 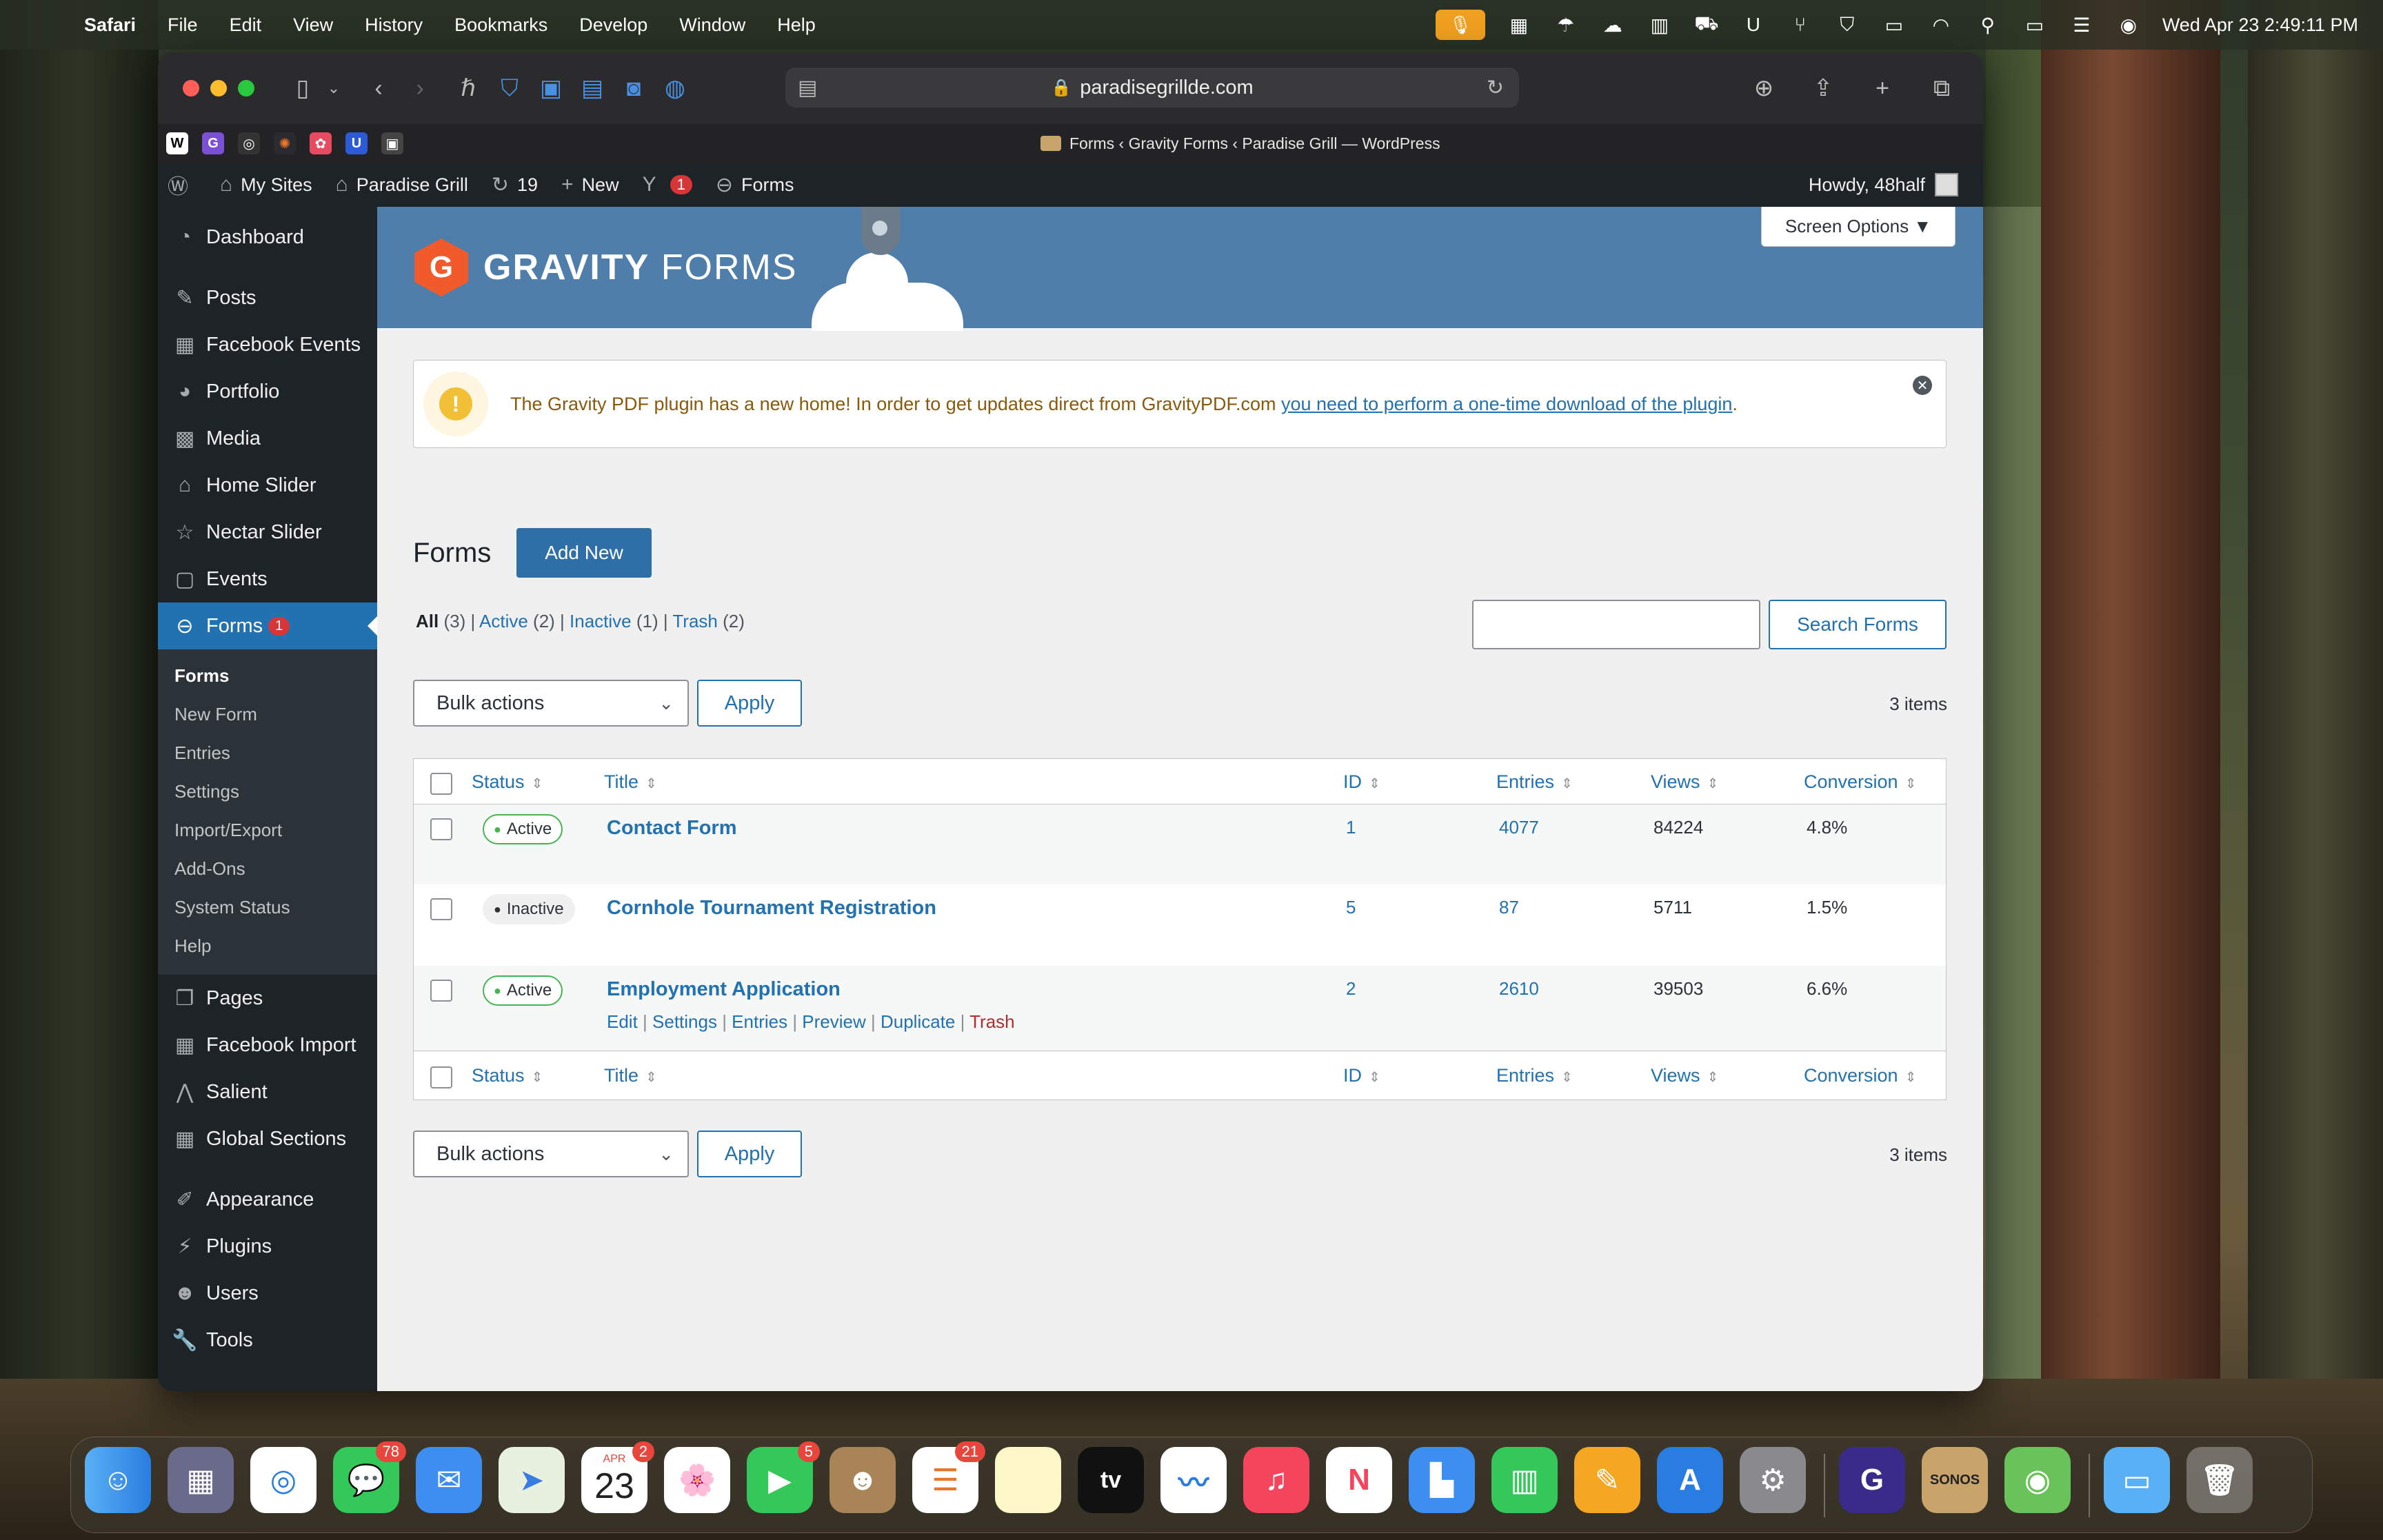 What do you see at coordinates (183, 25) in the screenshot?
I see `menu-file: File` at bounding box center [183, 25].